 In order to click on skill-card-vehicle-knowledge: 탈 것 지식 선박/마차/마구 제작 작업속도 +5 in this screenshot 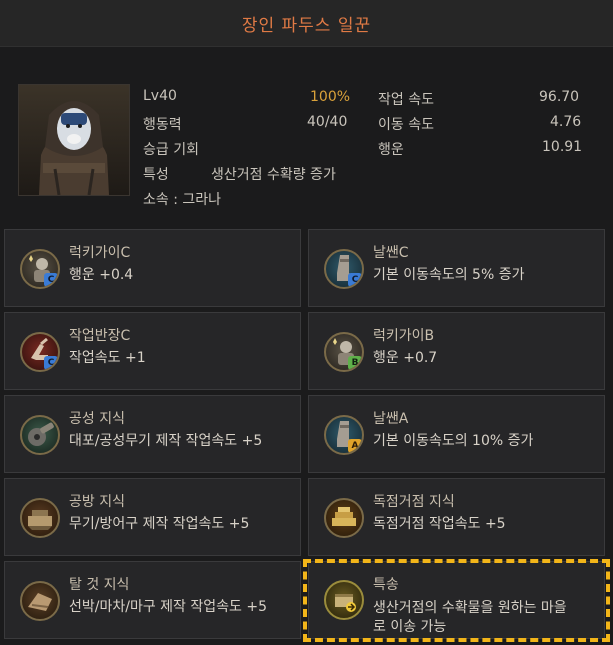, I will do `click(152, 600)`.